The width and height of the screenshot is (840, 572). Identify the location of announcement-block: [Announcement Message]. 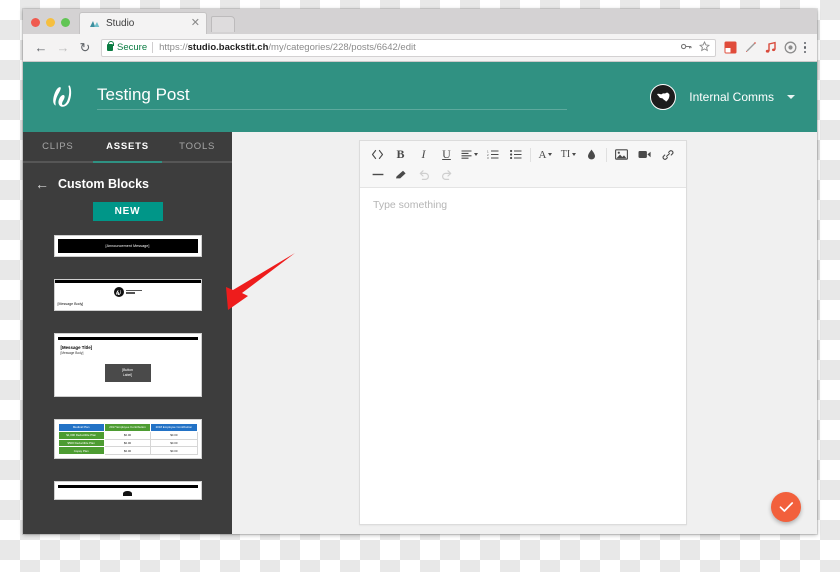
(127, 246).